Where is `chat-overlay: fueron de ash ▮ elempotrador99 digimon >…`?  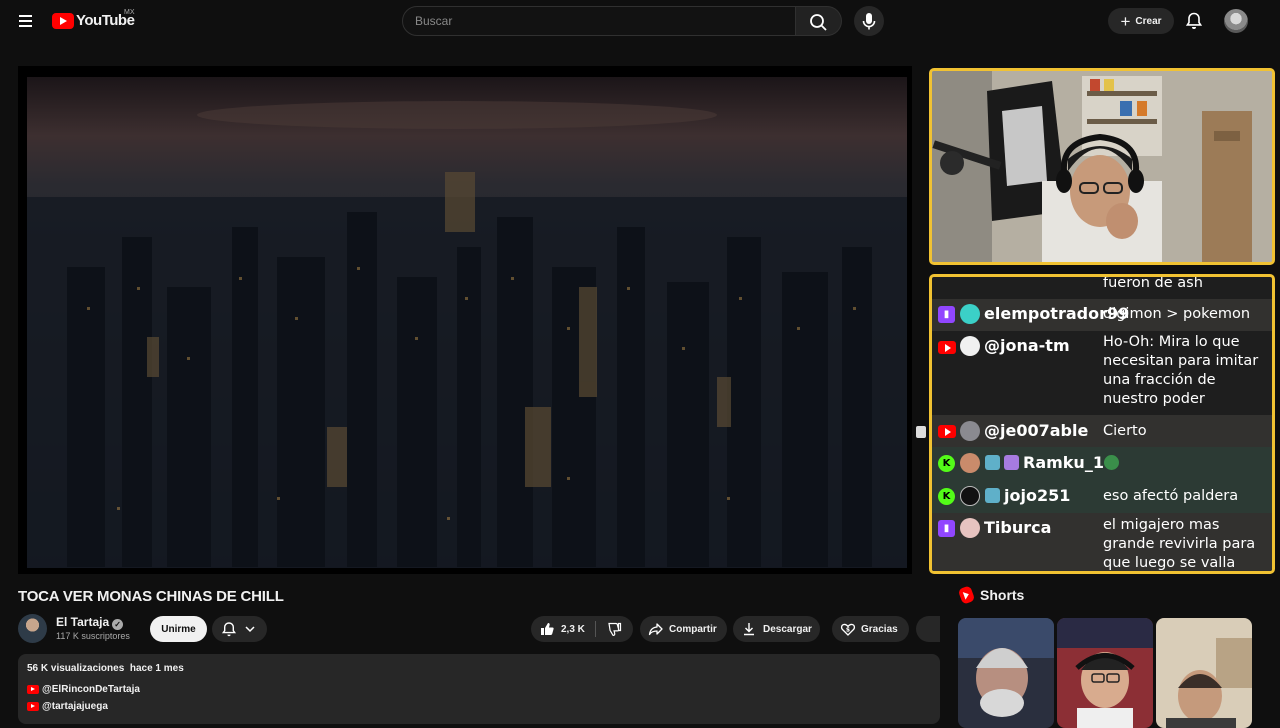 chat-overlay: fueron de ash ▮ elempotrador99 digimon >… is located at coordinates (1102, 424).